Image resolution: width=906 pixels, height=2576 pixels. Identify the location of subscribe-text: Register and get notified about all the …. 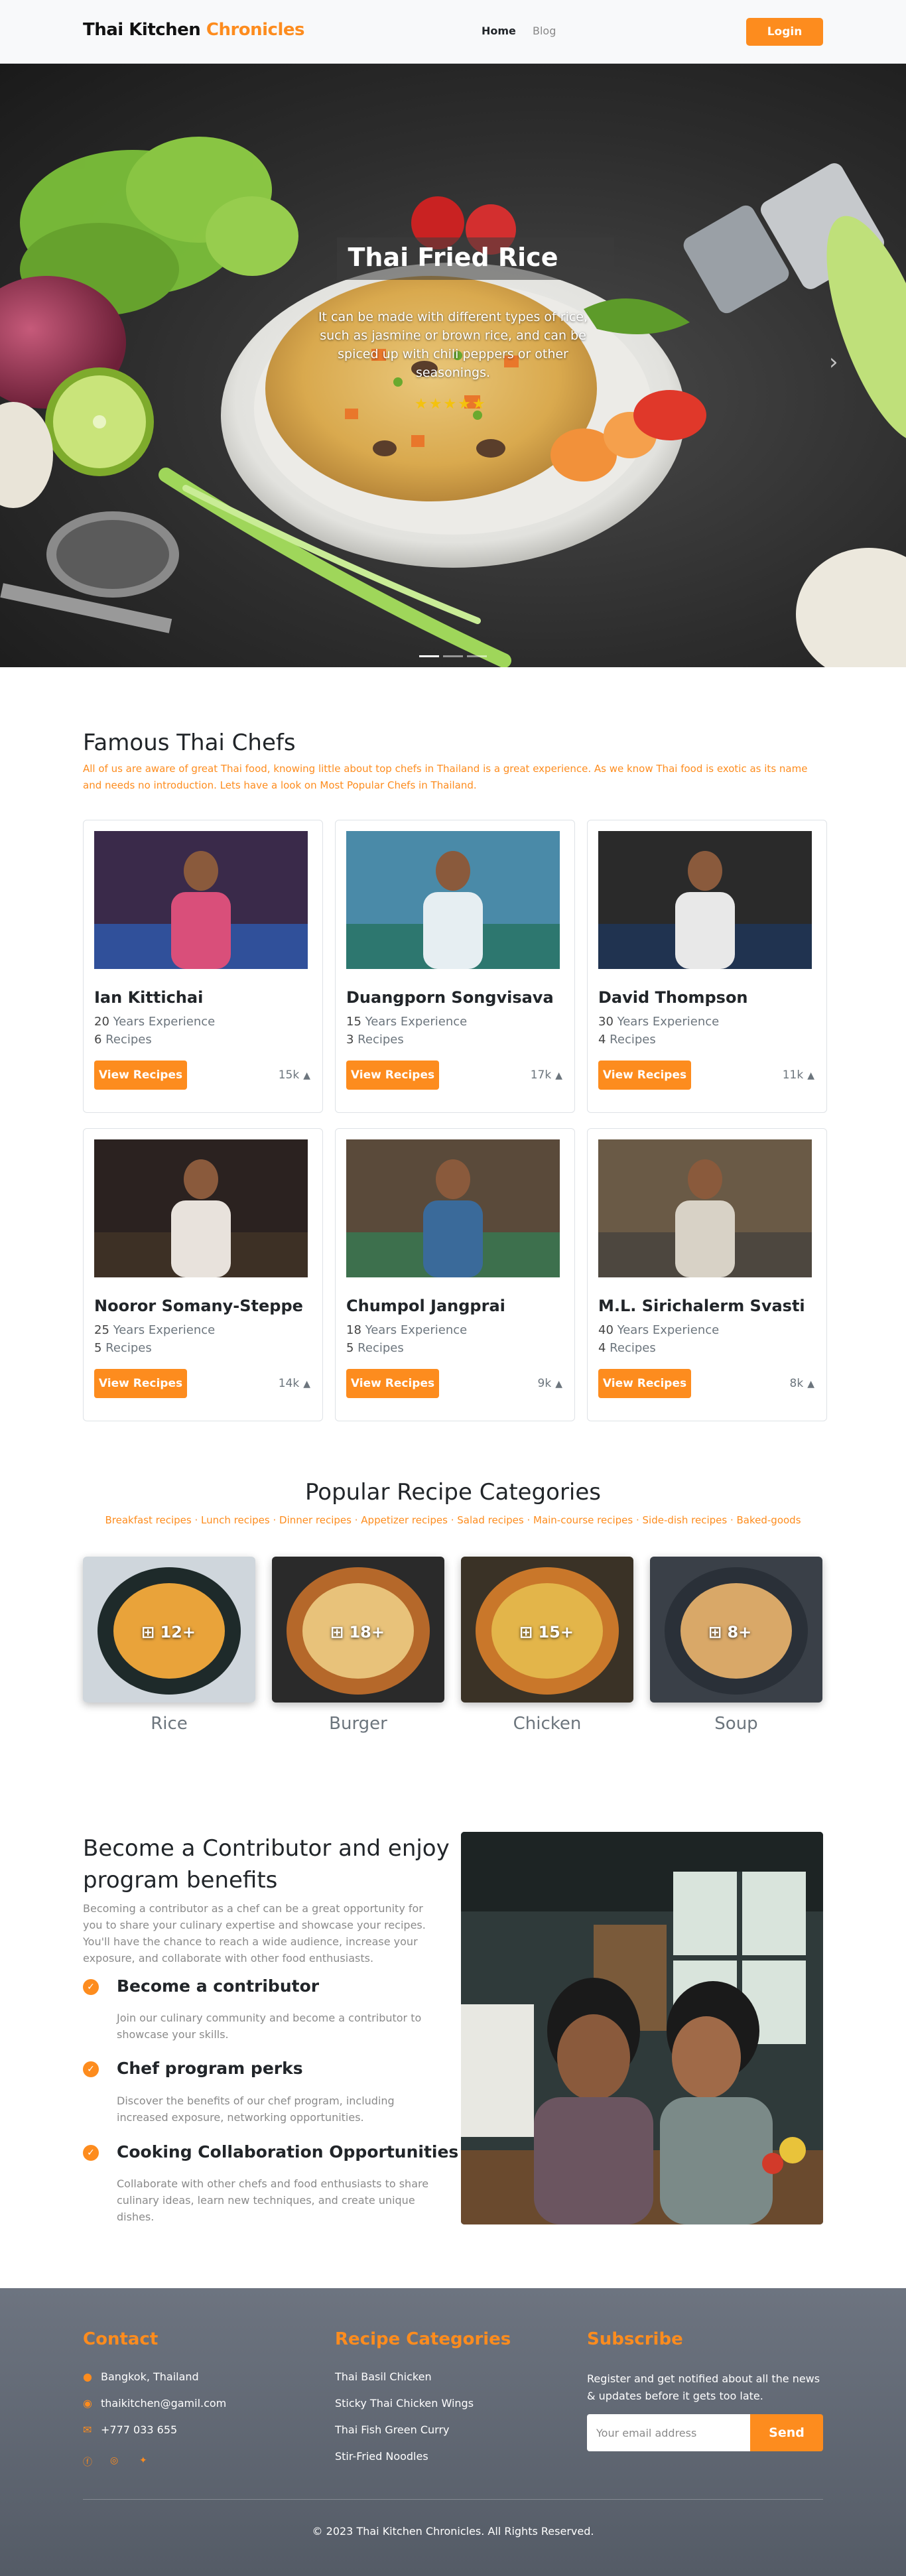
(703, 2387).